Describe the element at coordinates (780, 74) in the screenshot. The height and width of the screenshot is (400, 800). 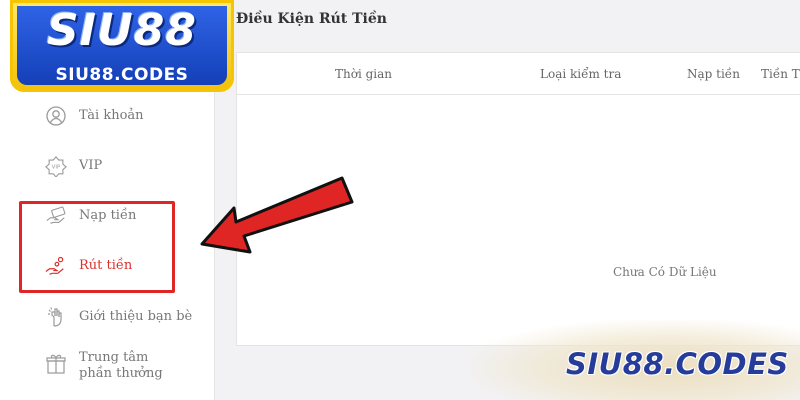
I see `column-header-amount: Tiền Thư` at that location.